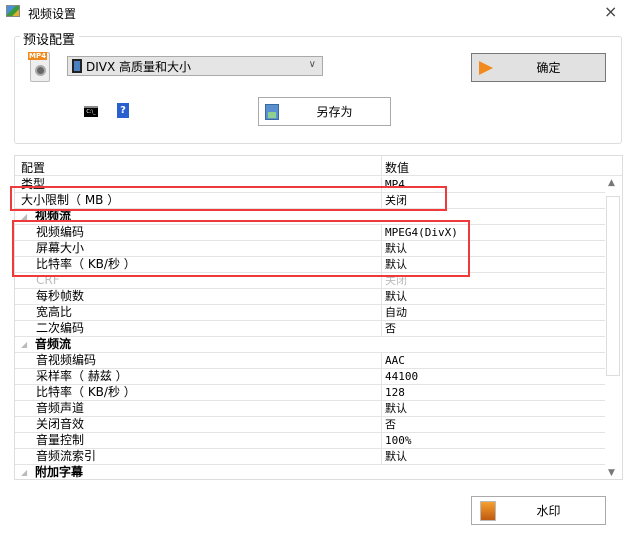 The image size is (633, 539). Describe the element at coordinates (195, 66) in the screenshot. I see `preset-select: DIVX 高质量和大小 ∨` at that location.